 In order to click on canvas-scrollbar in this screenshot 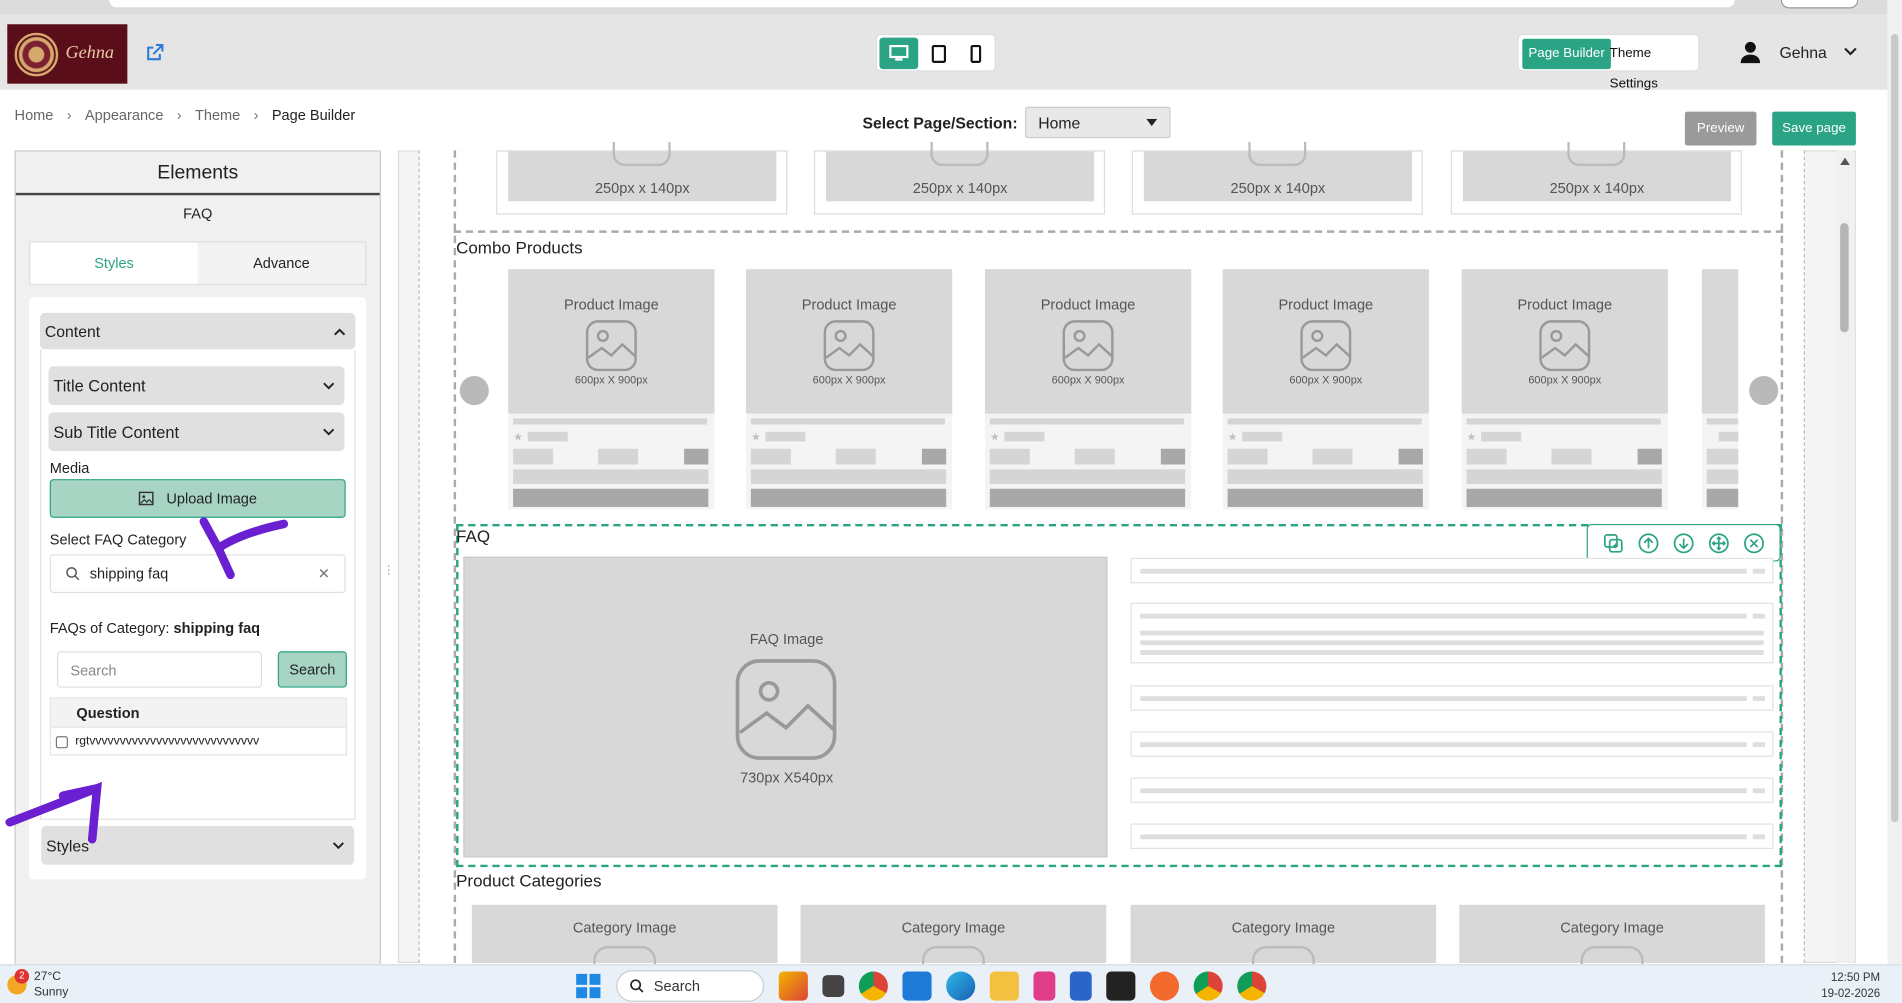, I will do `click(1845, 556)`.